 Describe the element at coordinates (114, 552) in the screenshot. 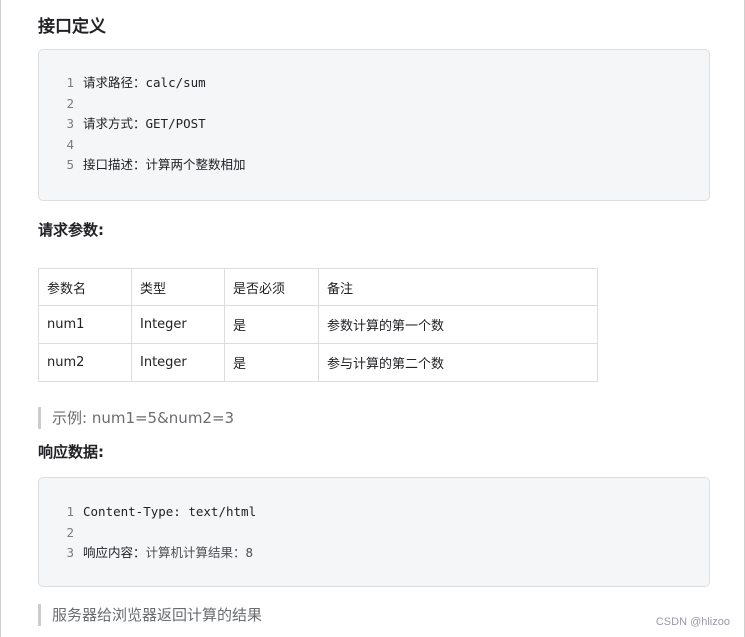

I see `code-text: 响应内容：` at that location.